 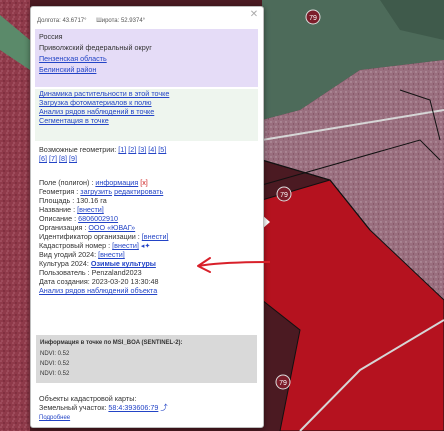 I want to click on external-link-icon: ⤴, so click(x=163, y=407).